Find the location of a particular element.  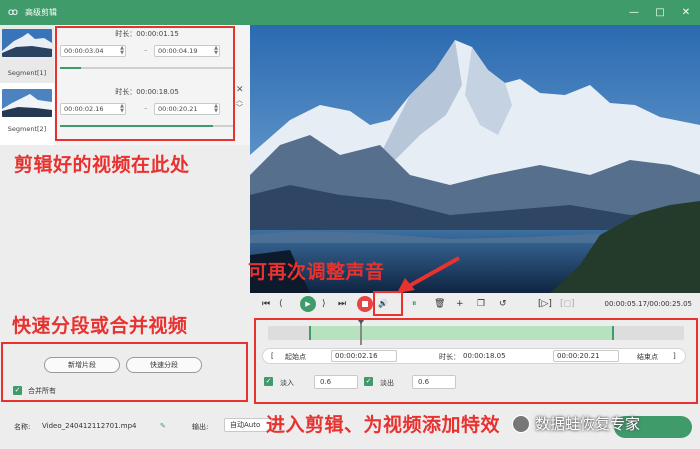

segment-item: Segment[1] is located at coordinates (27, 54).